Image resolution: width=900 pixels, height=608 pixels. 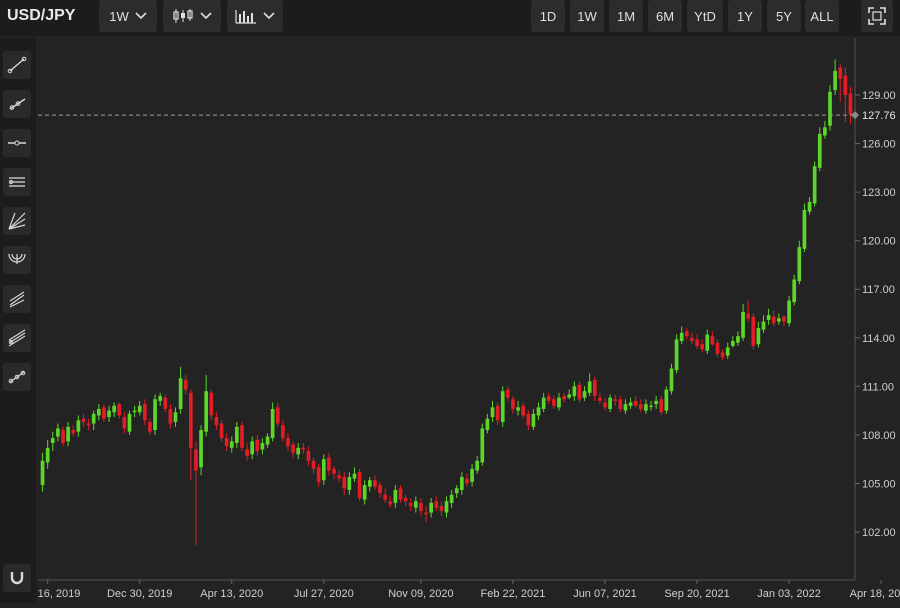 I want to click on range-button-ytd: YtD, so click(x=705, y=16).